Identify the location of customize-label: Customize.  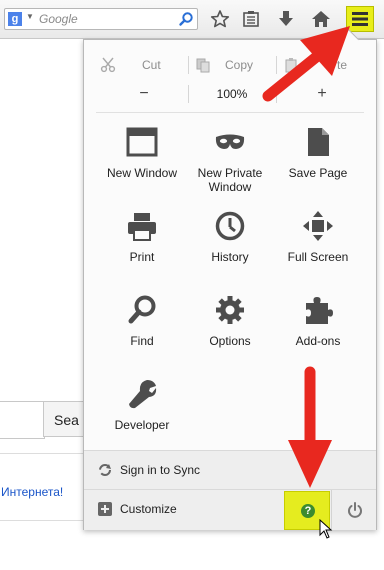
(148, 509).